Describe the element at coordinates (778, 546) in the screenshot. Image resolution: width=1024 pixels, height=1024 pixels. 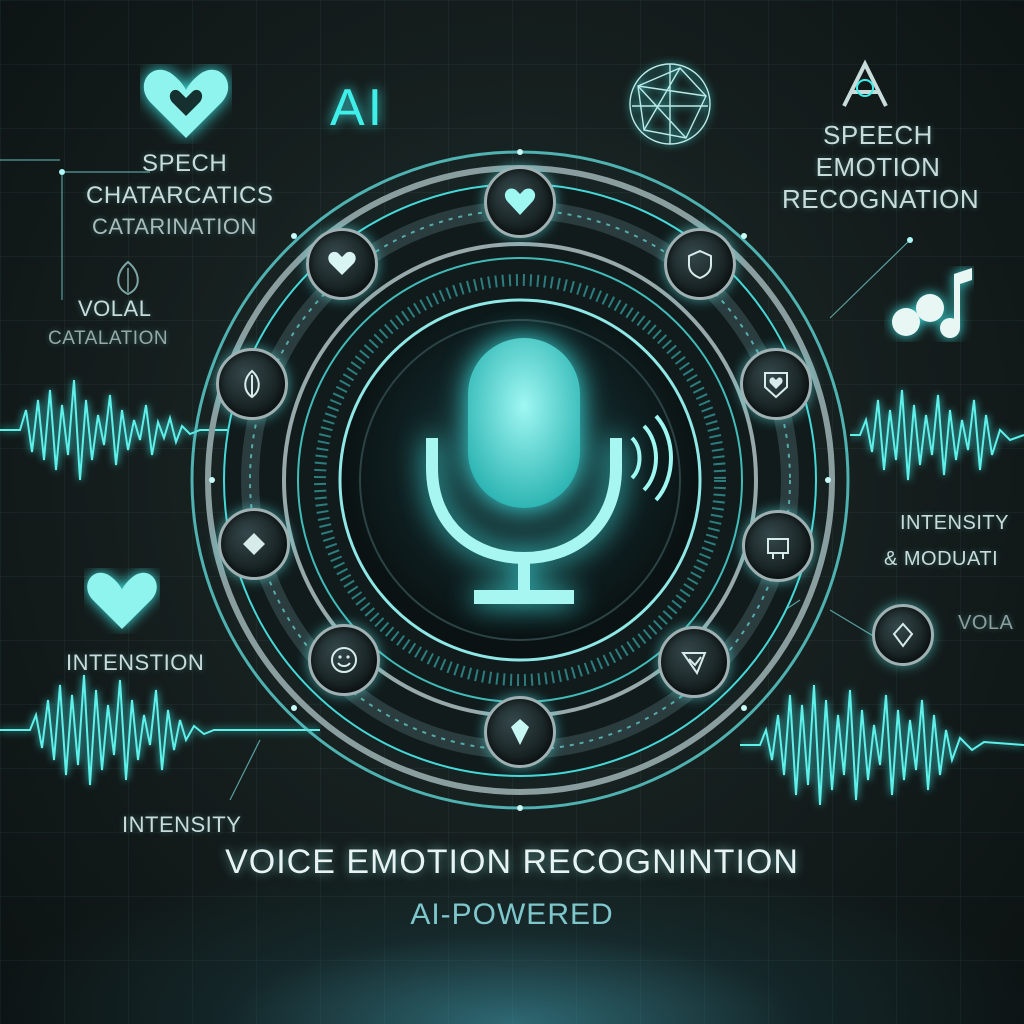
I see `node-device-right` at that location.